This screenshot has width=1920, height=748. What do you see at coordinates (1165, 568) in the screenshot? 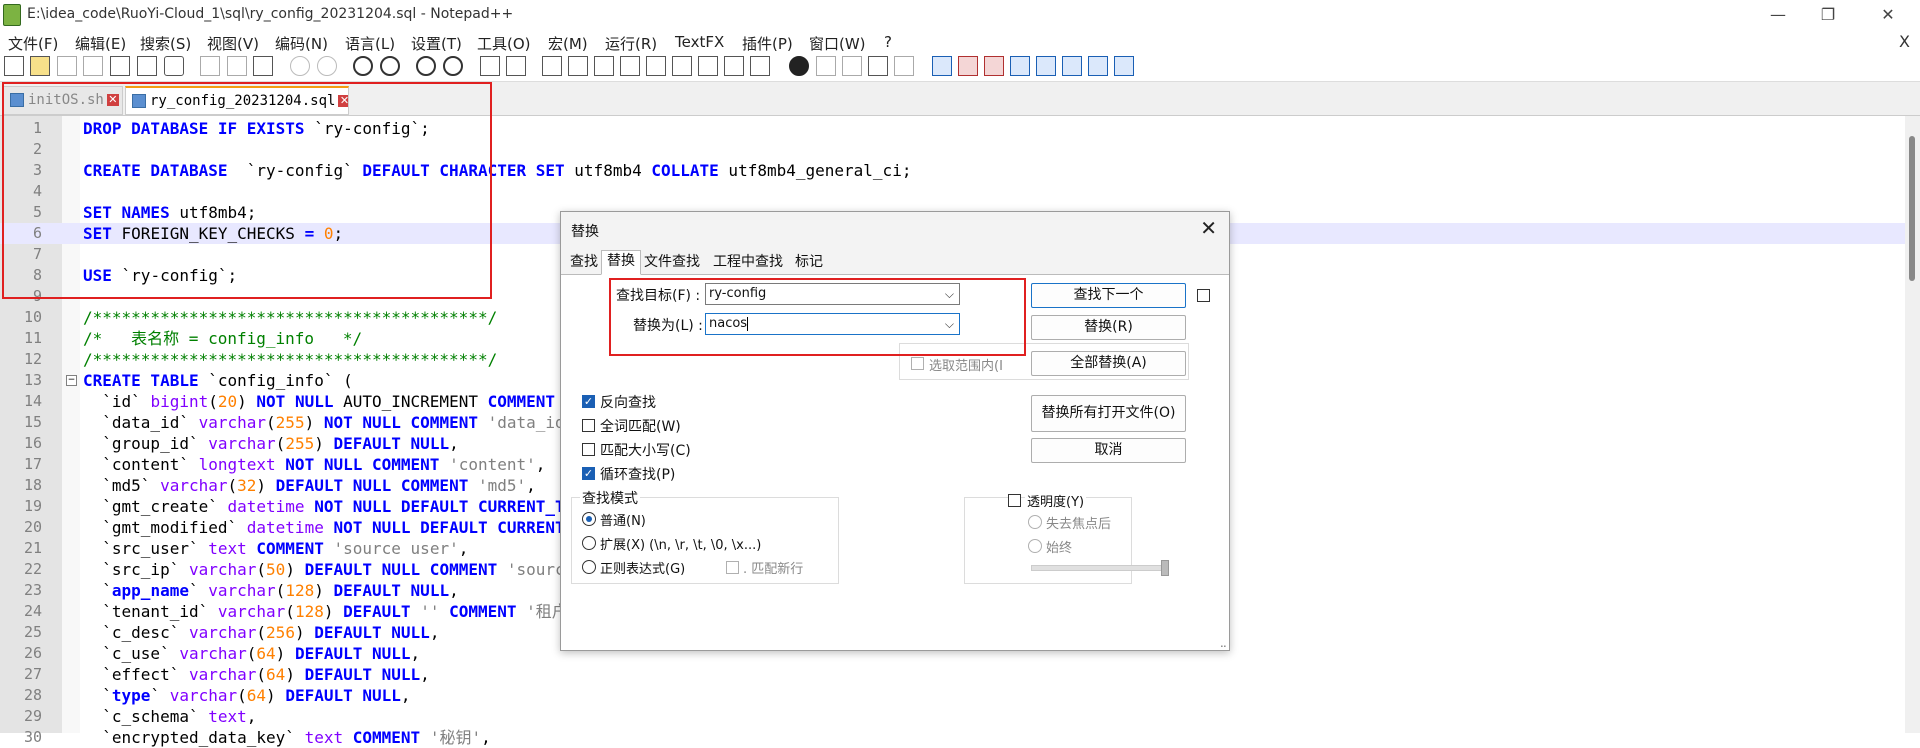
I see `slider-thumb` at bounding box center [1165, 568].